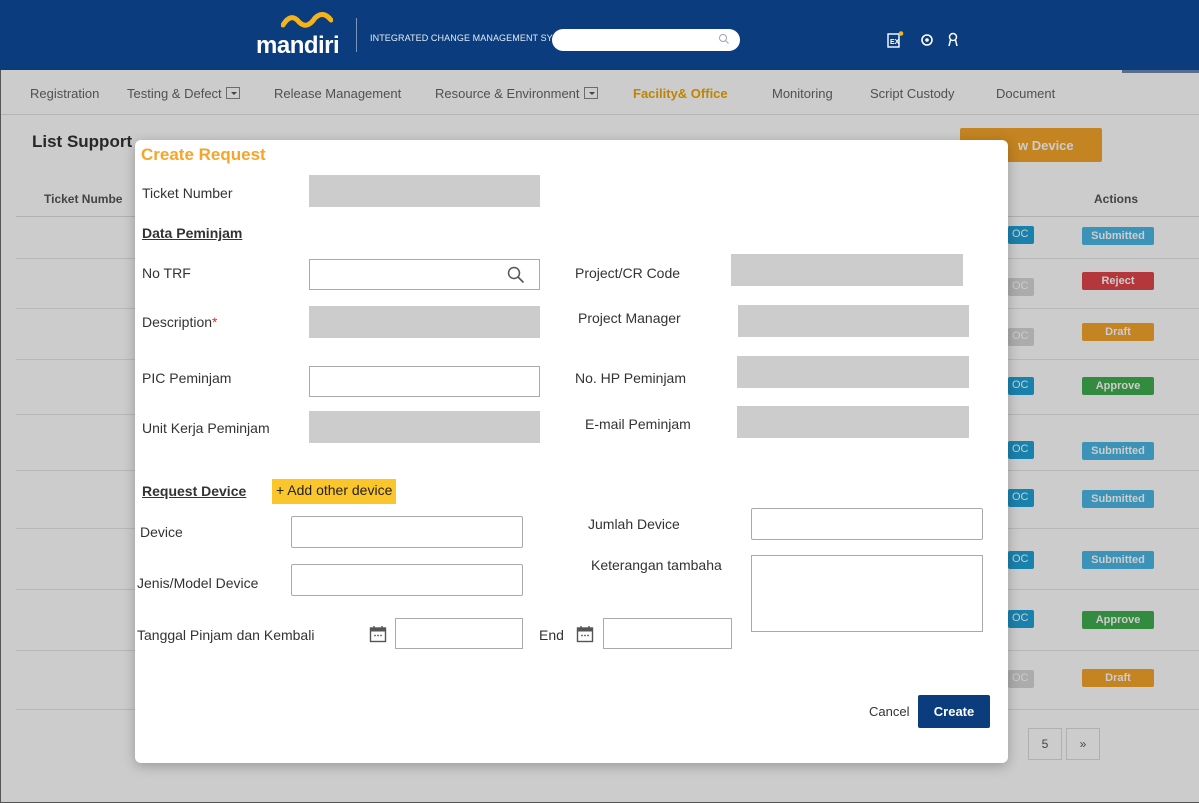  I want to click on ticket-number-label: Ticket Number, so click(187, 193).